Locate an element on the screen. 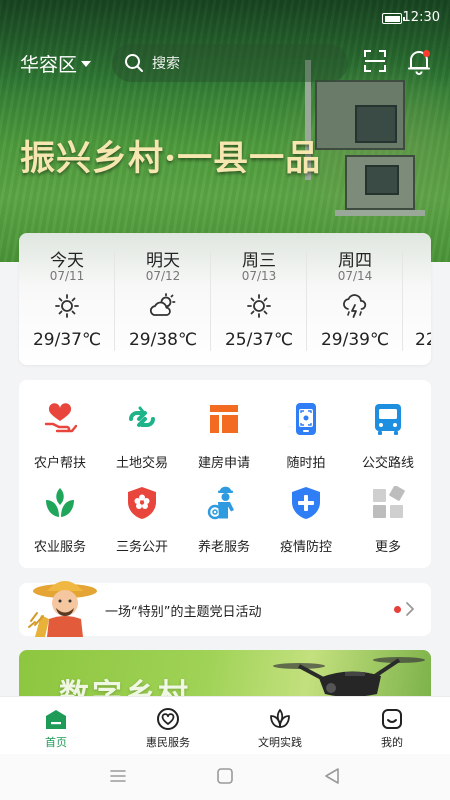  heart-hand-icon is located at coordinates (60, 418).